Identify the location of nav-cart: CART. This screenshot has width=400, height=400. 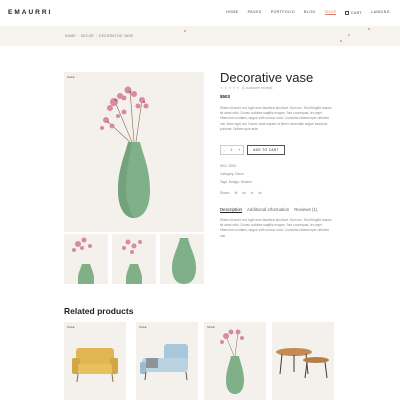
(353, 12).